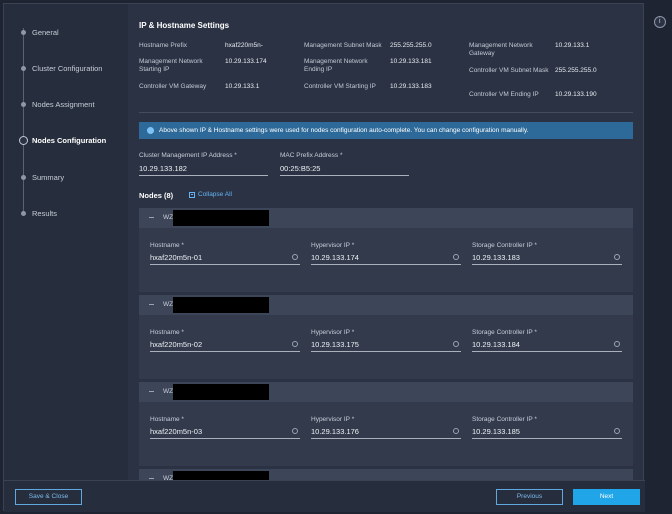 The height and width of the screenshot is (514, 672). What do you see at coordinates (529, 497) in the screenshot?
I see `previous-button: Previous` at bounding box center [529, 497].